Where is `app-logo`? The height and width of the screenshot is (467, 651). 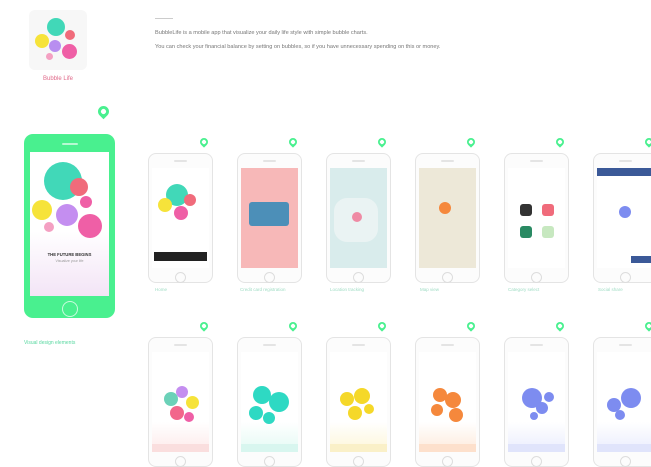 app-logo is located at coordinates (58, 40).